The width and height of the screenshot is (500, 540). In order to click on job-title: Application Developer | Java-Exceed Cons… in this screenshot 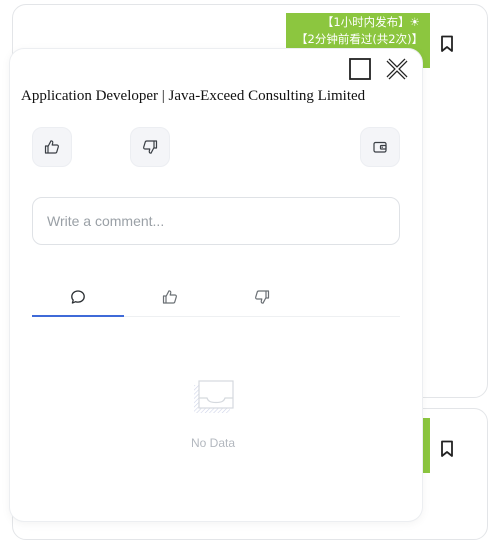, I will do `click(193, 96)`.